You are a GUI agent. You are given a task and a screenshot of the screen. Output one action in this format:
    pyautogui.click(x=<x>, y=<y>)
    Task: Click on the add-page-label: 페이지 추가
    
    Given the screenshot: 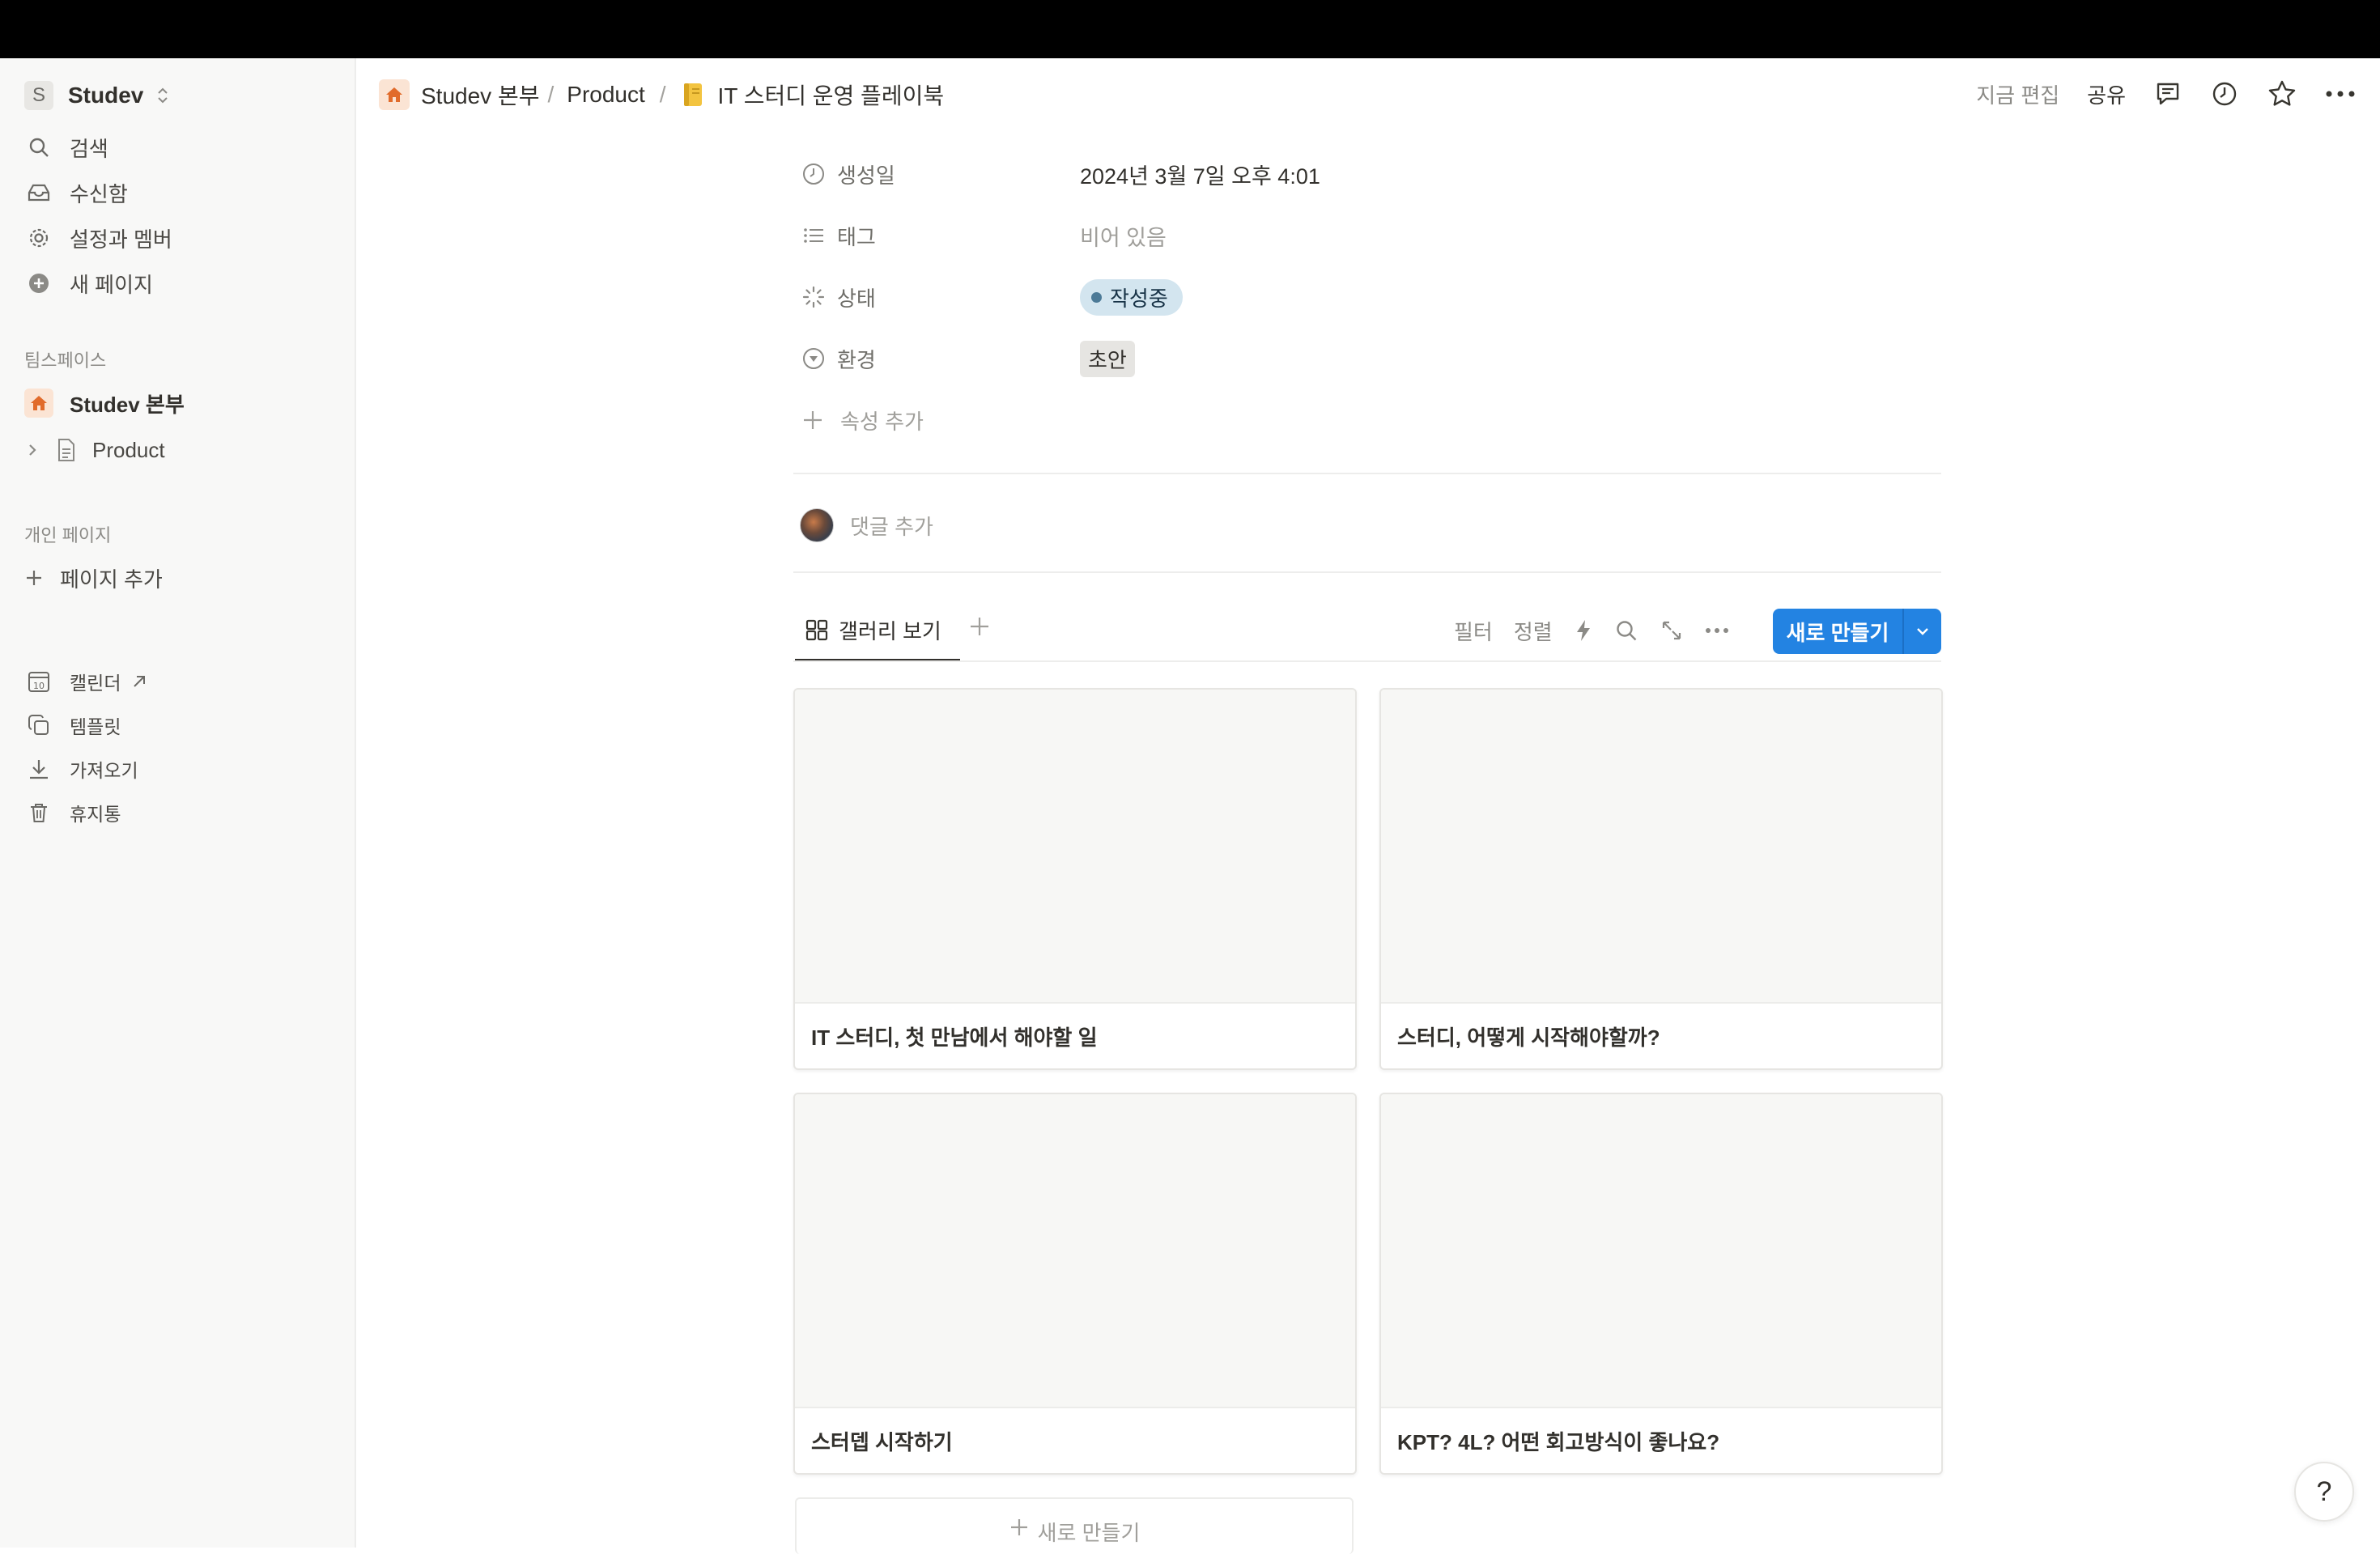 What is the action you would take?
    pyautogui.click(x=112, y=579)
    